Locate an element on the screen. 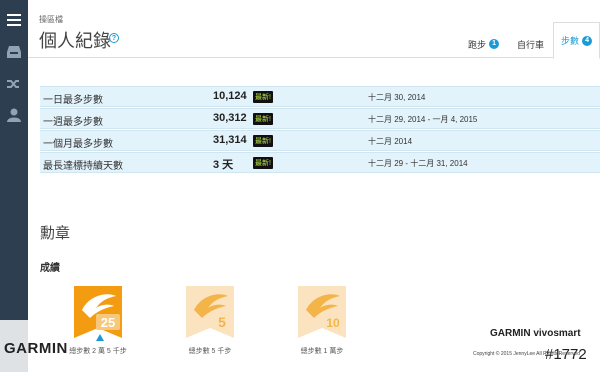  badges-section-title: 勳章 is located at coordinates (55, 233).